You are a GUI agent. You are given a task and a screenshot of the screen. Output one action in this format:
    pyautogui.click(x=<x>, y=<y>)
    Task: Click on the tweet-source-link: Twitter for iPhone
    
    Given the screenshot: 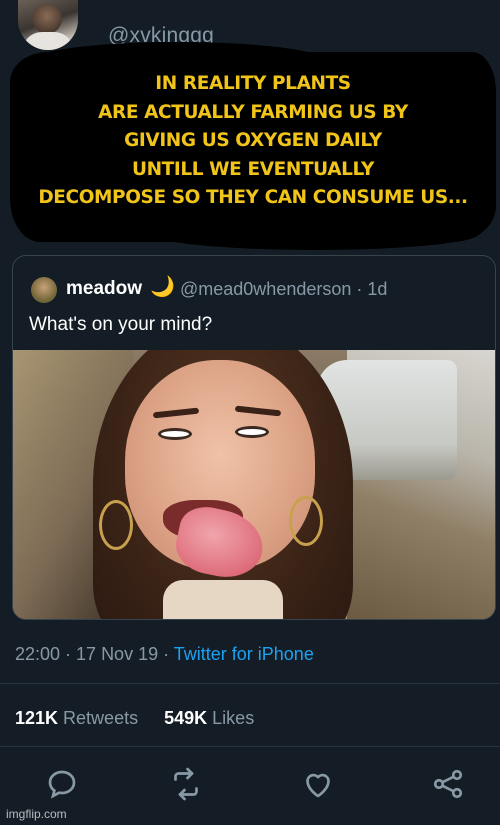 What is the action you would take?
    pyautogui.click(x=244, y=654)
    